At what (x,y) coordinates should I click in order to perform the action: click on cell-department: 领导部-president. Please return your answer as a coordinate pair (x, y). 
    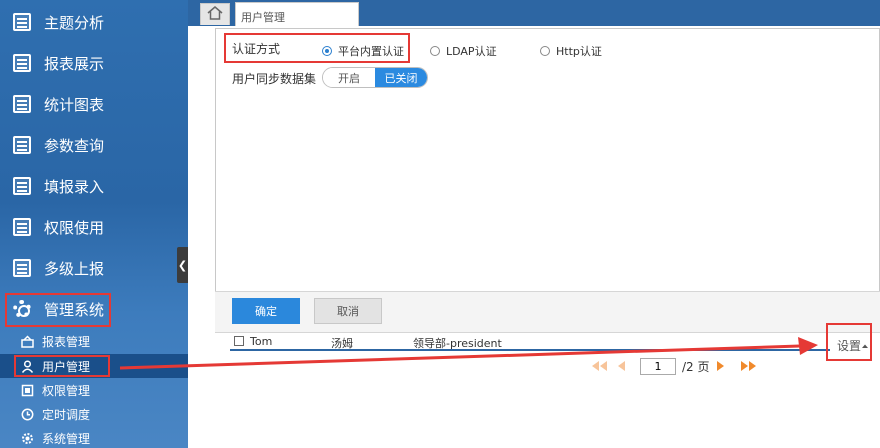
    Looking at the image, I should click on (457, 343).